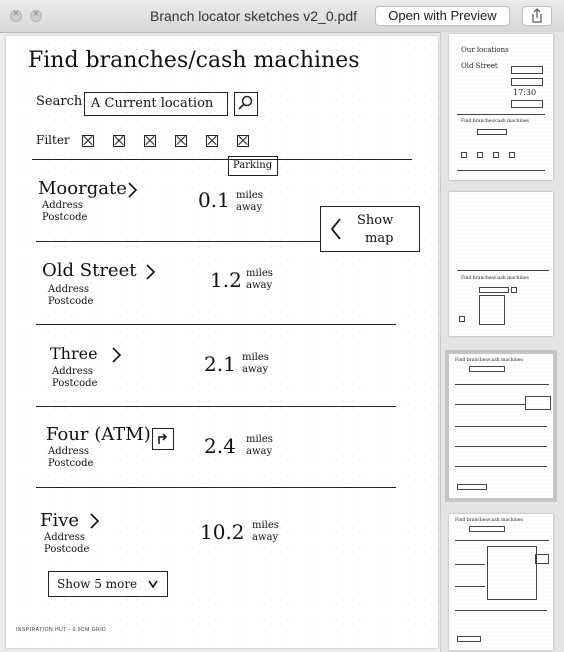 This screenshot has height=652, width=564. Describe the element at coordinates (479, 66) in the screenshot. I see `thumb-branch: Old Street` at that location.